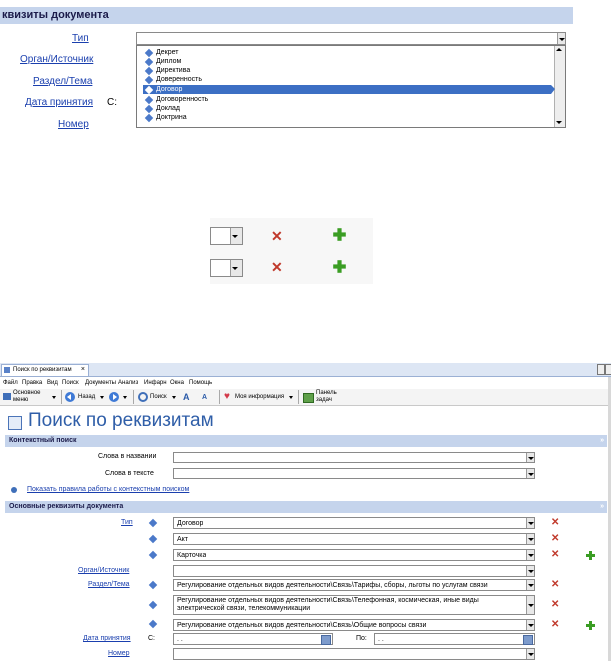  What do you see at coordinates (121, 420) in the screenshot?
I see `page-title: Поиск по реквизитам` at bounding box center [121, 420].